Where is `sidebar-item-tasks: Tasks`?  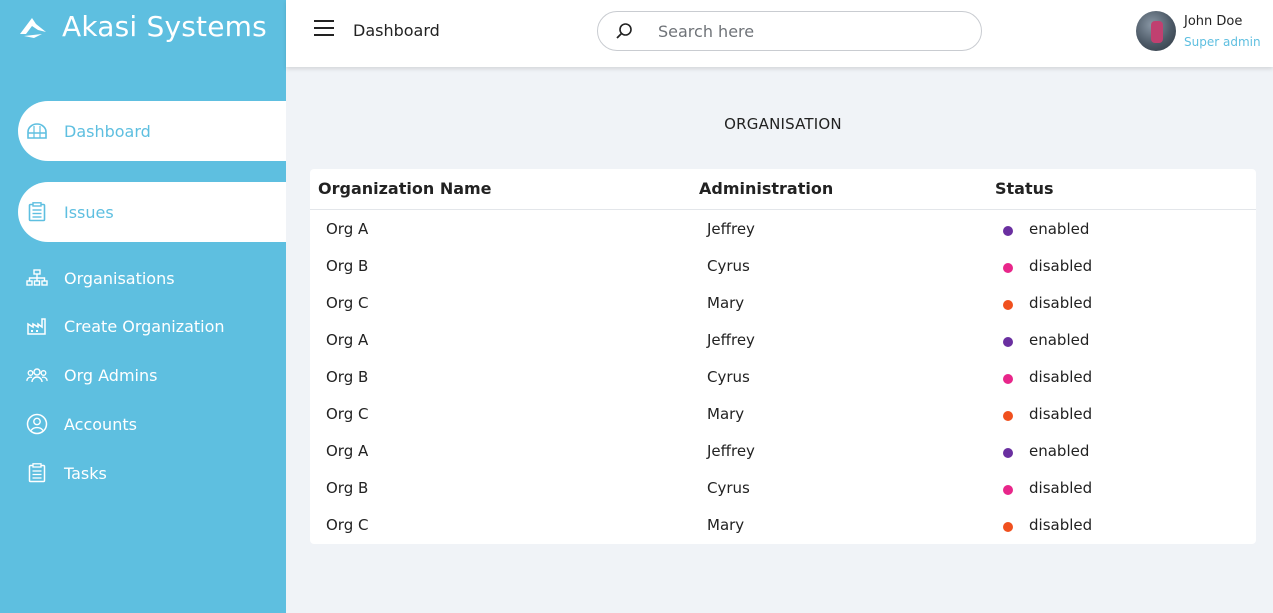
sidebar-item-tasks: Tasks is located at coordinates (152, 473).